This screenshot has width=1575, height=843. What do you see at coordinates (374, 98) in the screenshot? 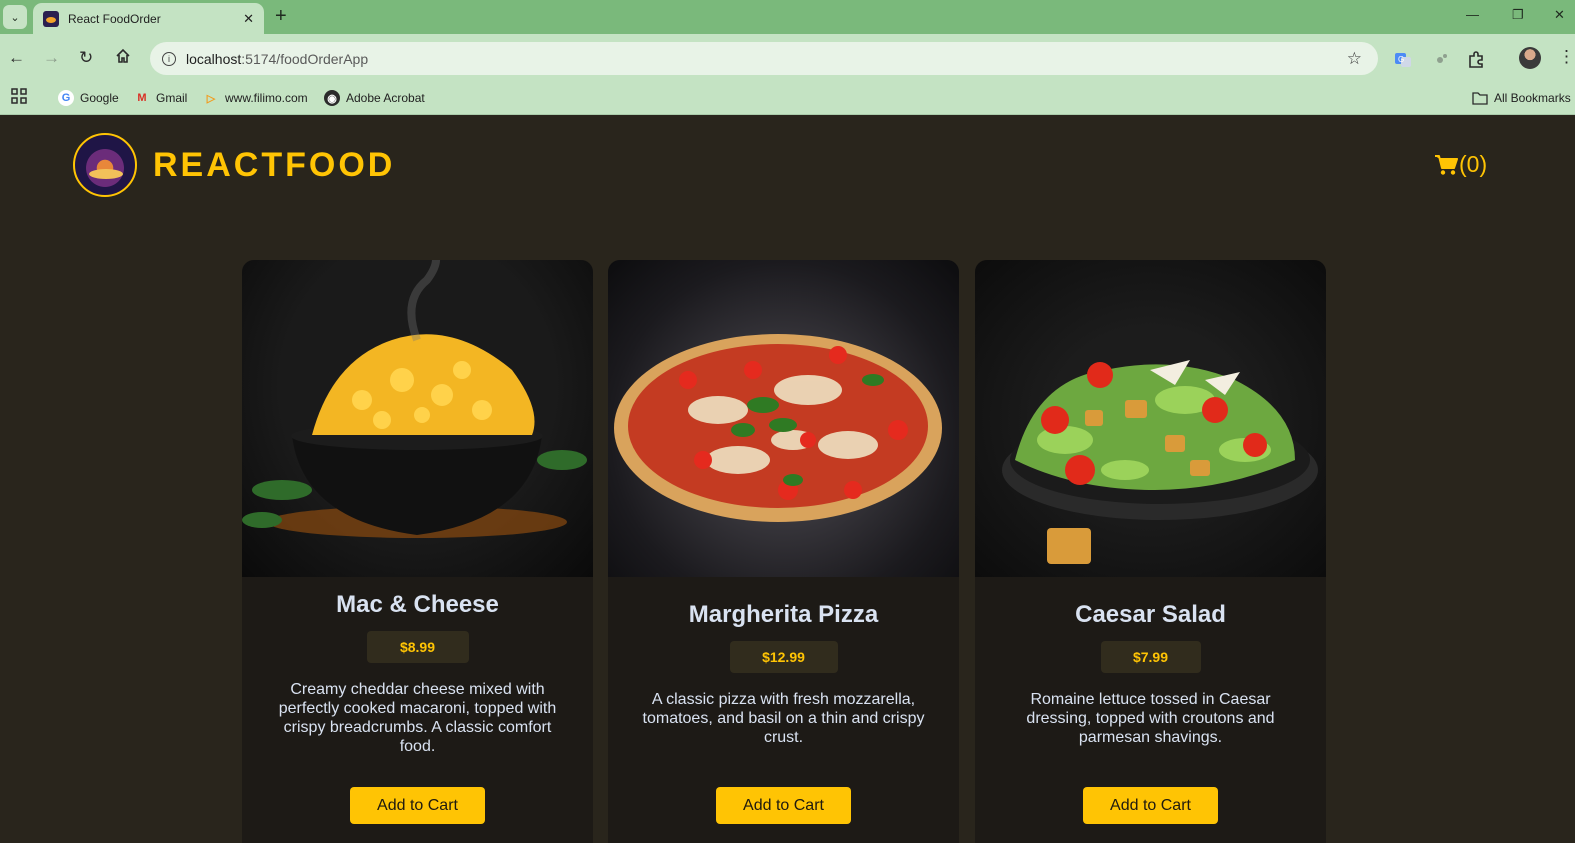
I see `bookmark-acrobat: ◉ Adobe Acrobat` at bounding box center [374, 98].